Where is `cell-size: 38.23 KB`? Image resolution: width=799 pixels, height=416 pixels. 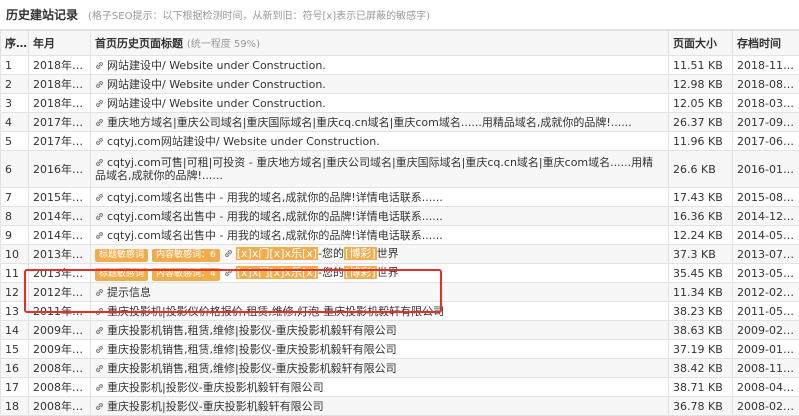 cell-size: 38.23 KB is located at coordinates (701, 311).